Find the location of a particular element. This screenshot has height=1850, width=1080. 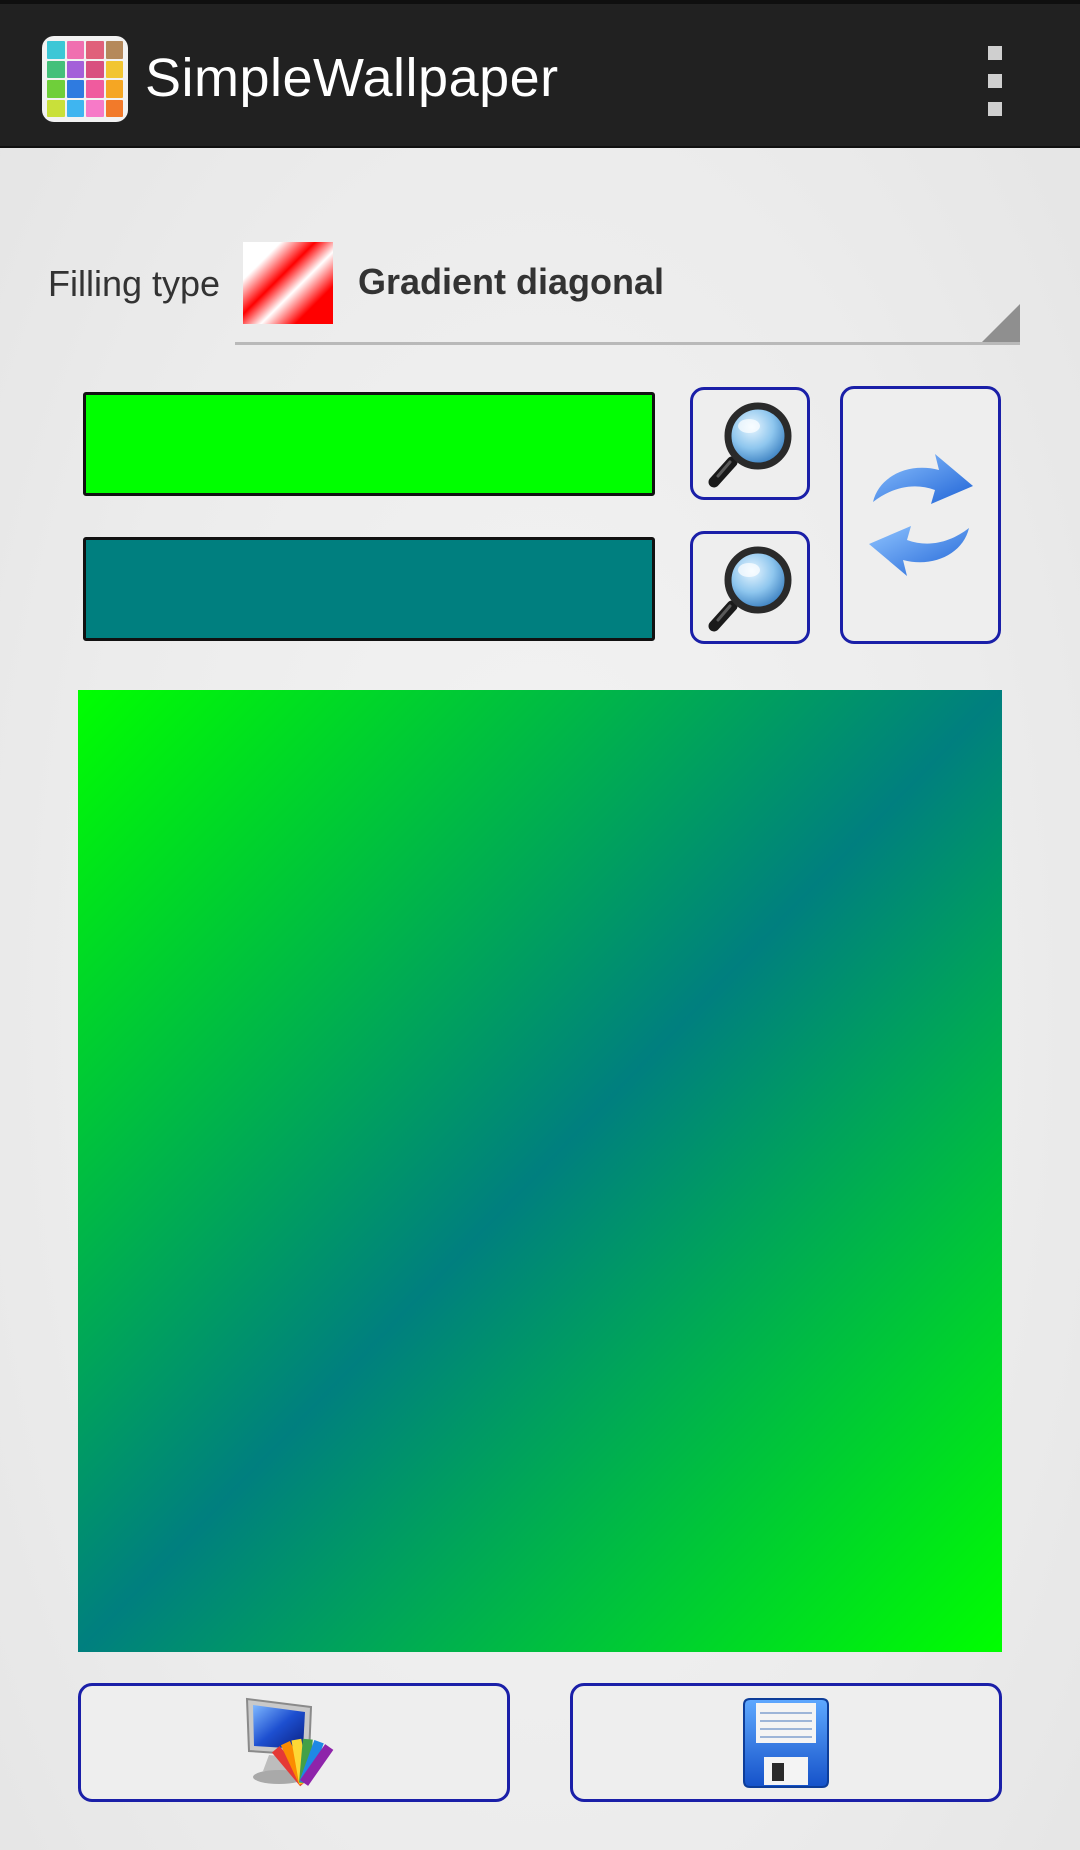

action-bar: SimpleWallpaper is located at coordinates (540, 74).